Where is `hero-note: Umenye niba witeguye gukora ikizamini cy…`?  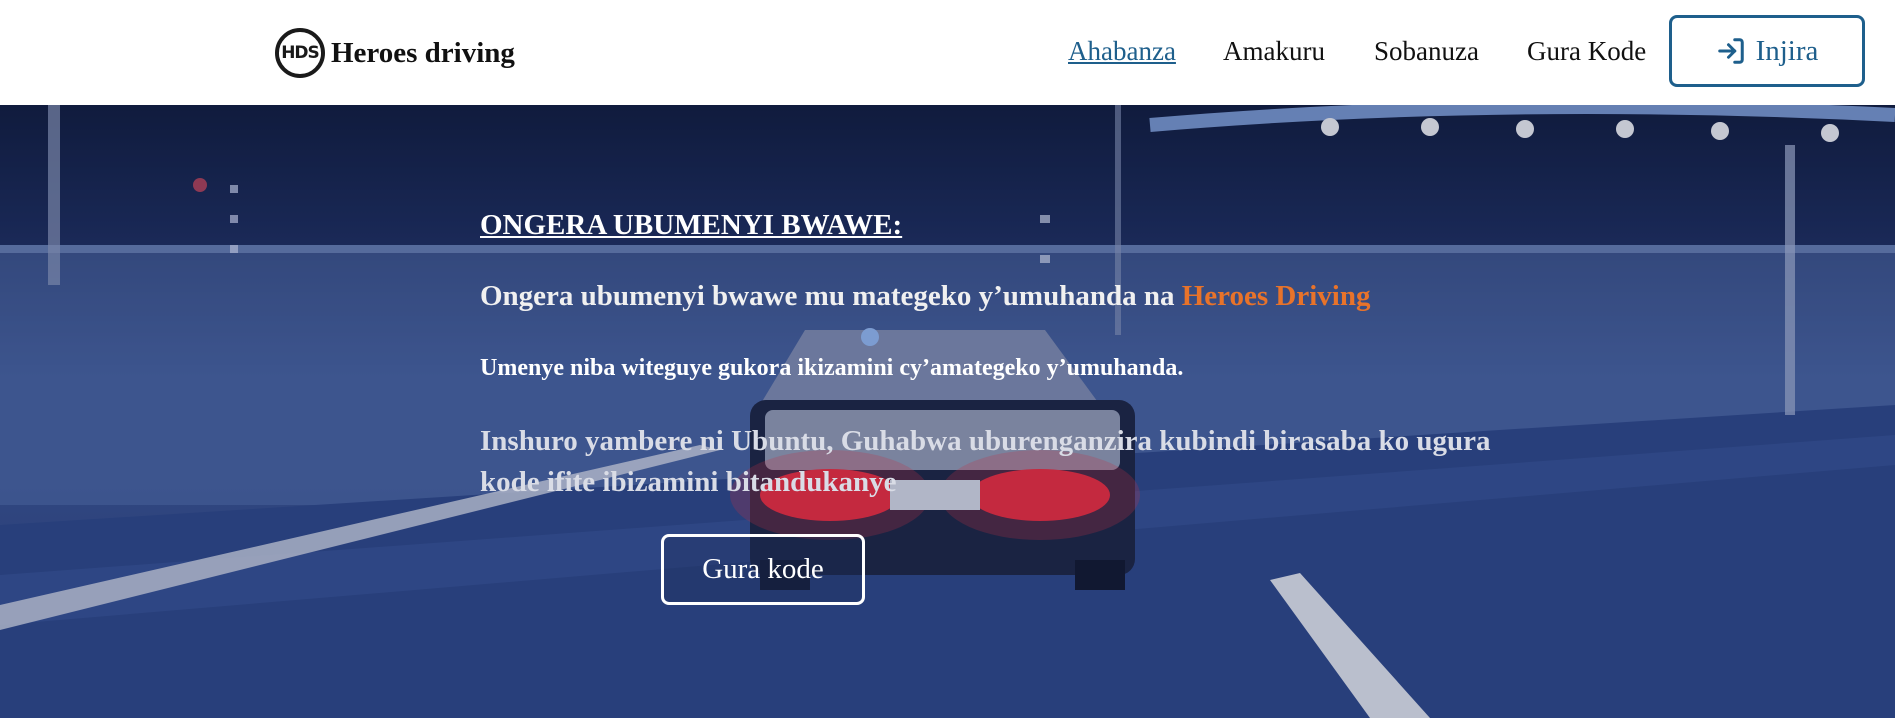
hero-note: Umenye niba witeguye gukora ikizamini cy… is located at coordinates (832, 368).